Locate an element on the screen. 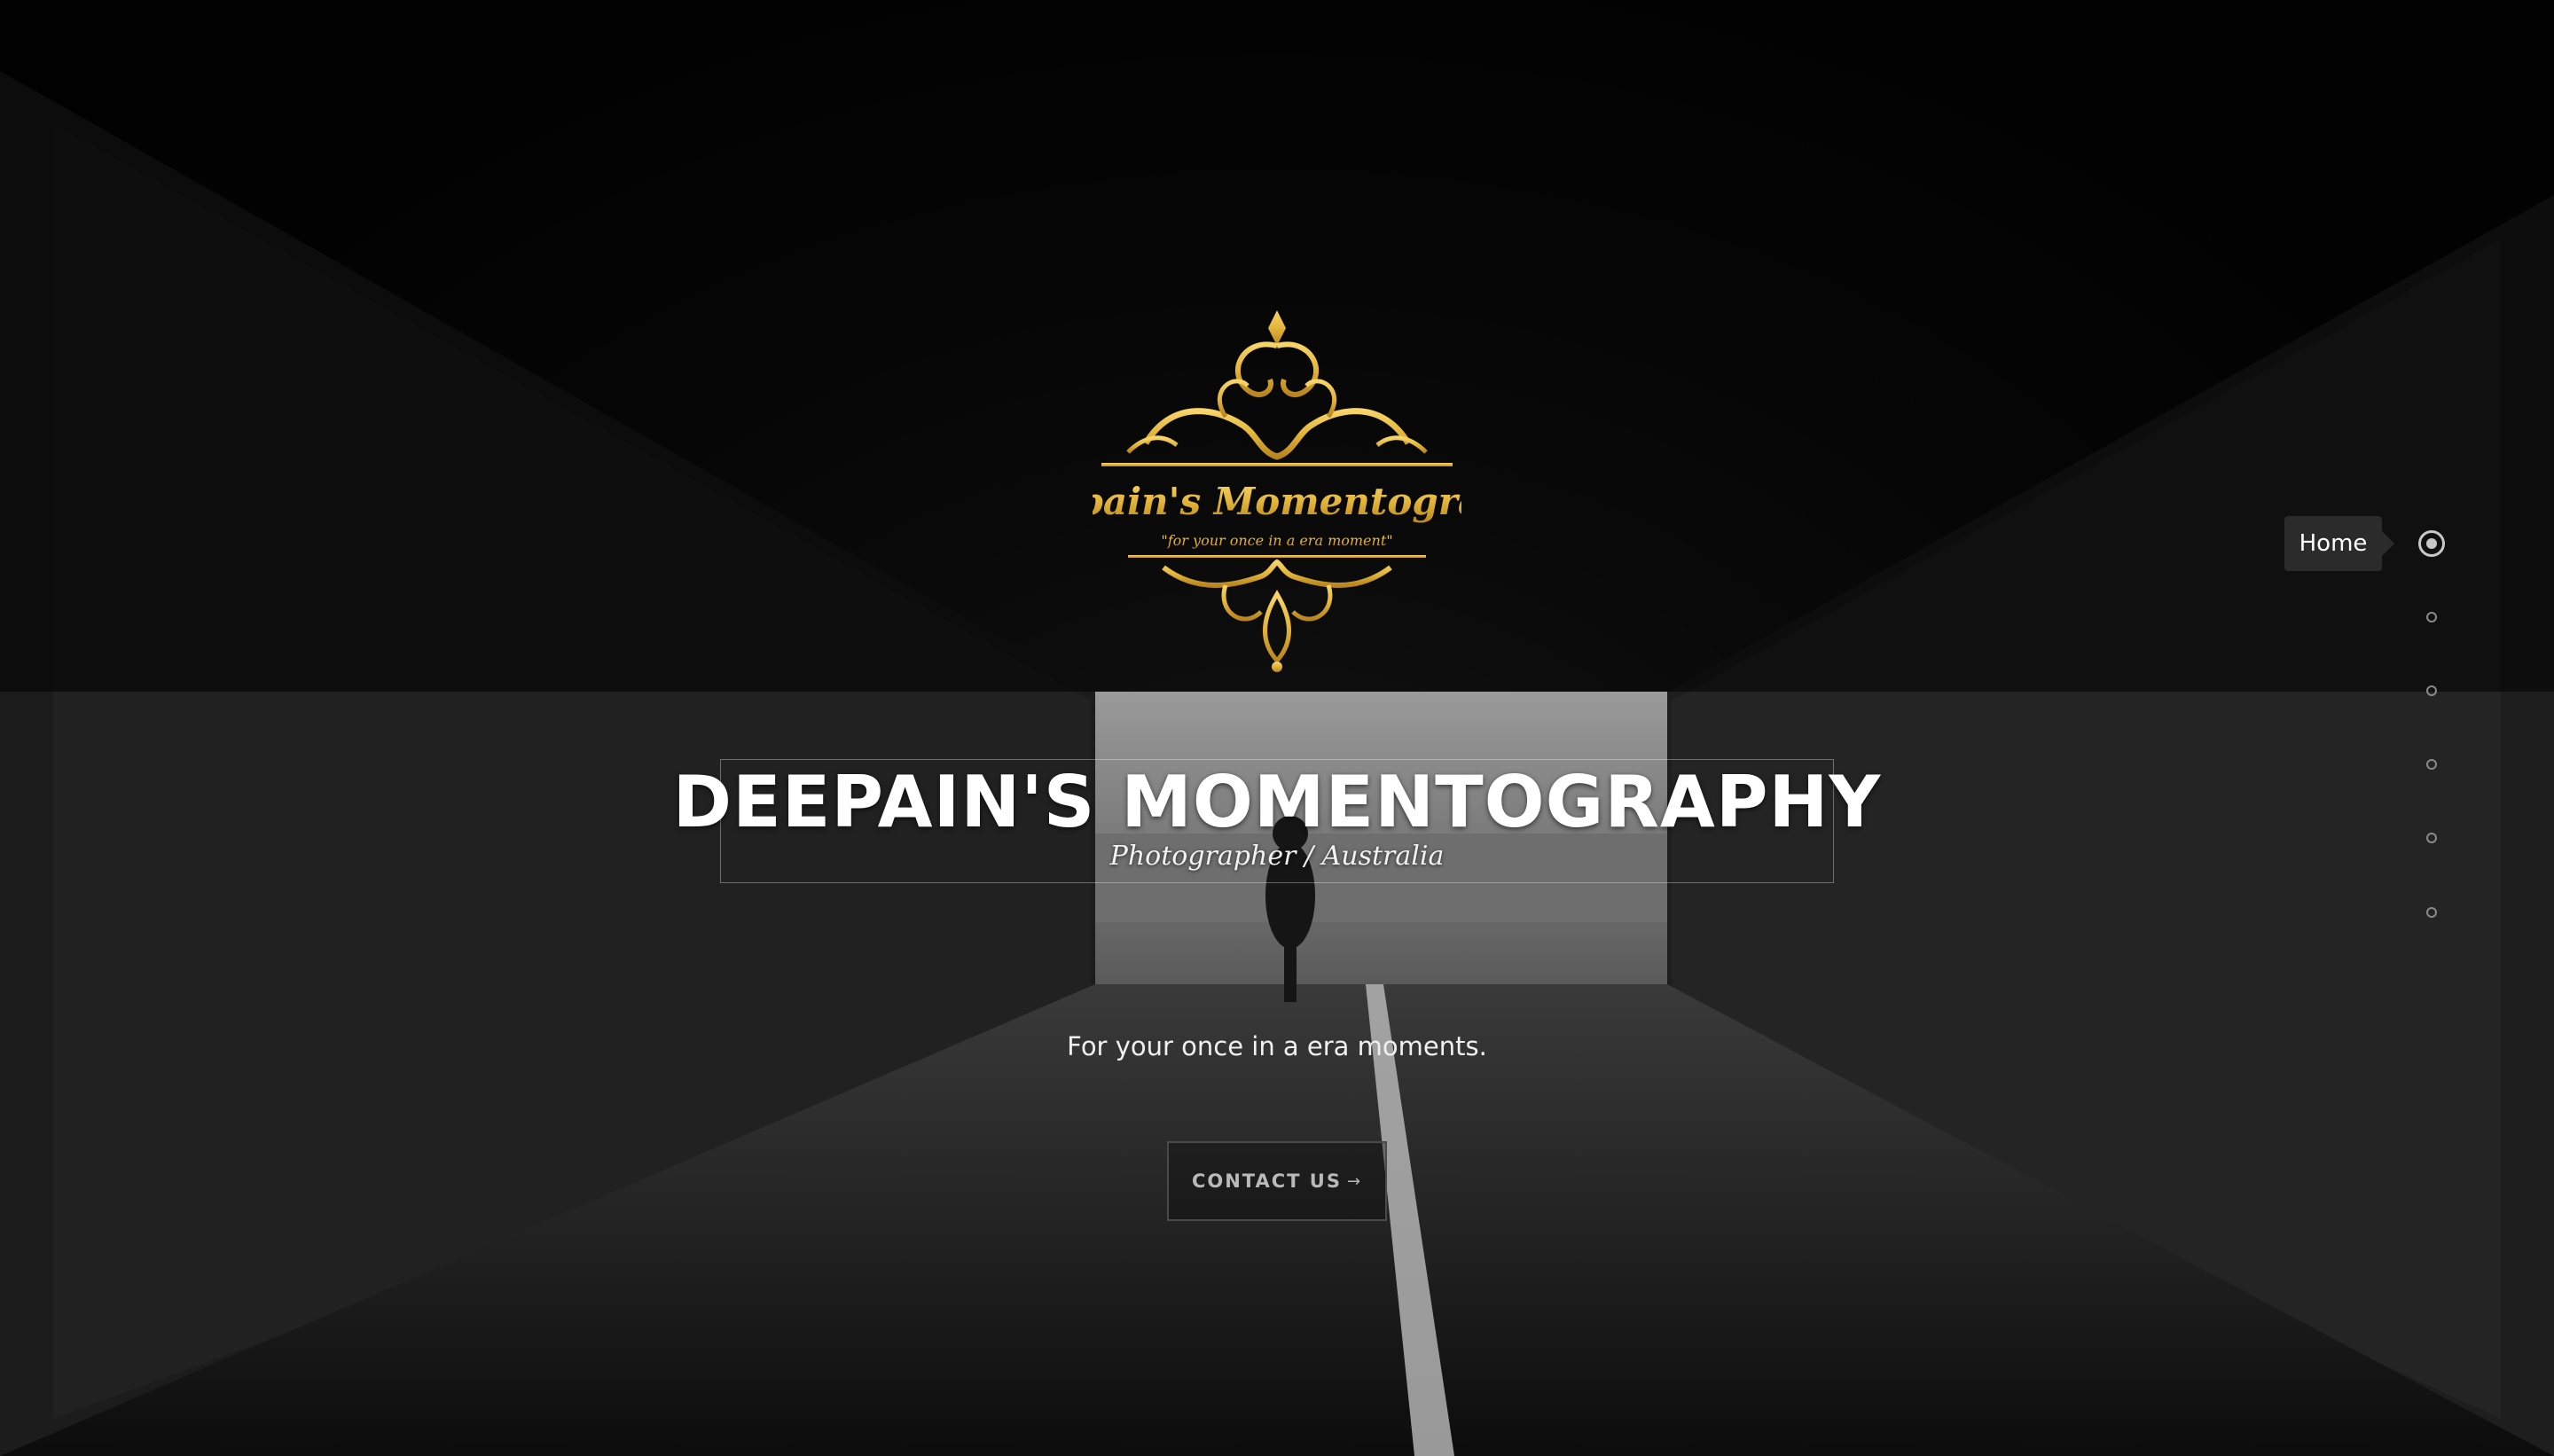 The height and width of the screenshot is (1456, 2554). nav-dot-home is located at coordinates (2431, 543).